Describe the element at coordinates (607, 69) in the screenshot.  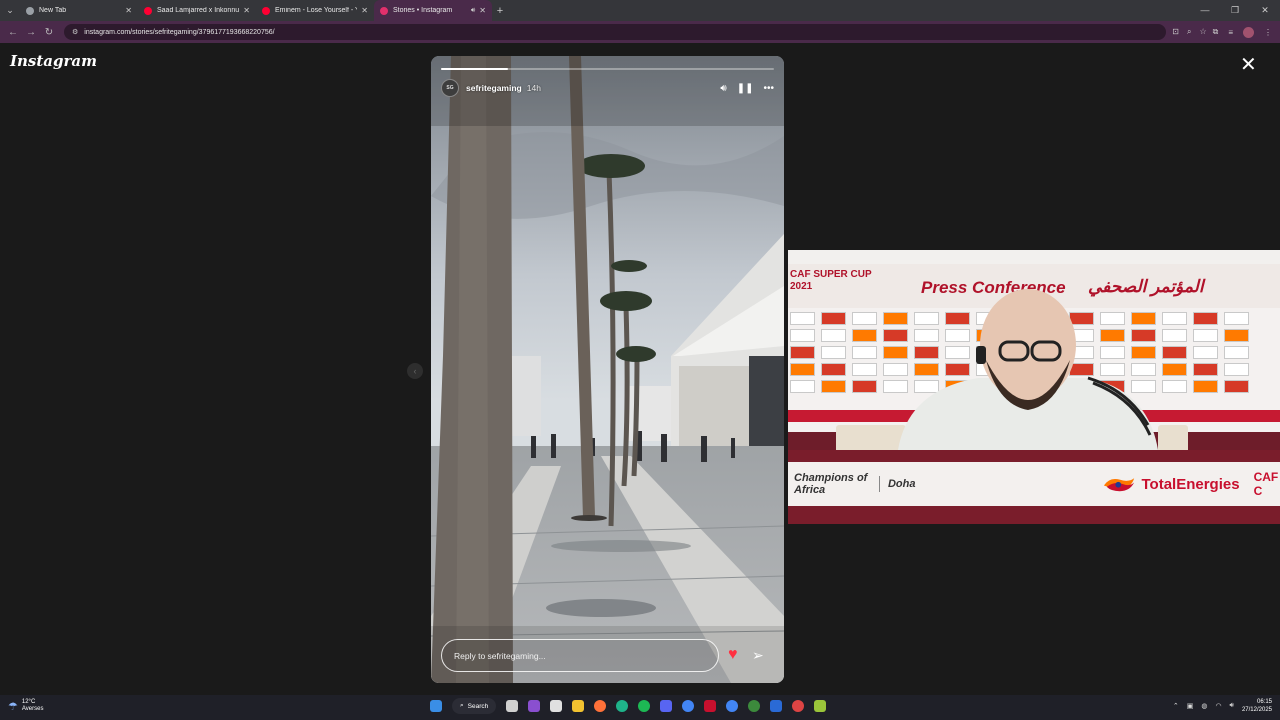
I see `story-progress-bar` at that location.